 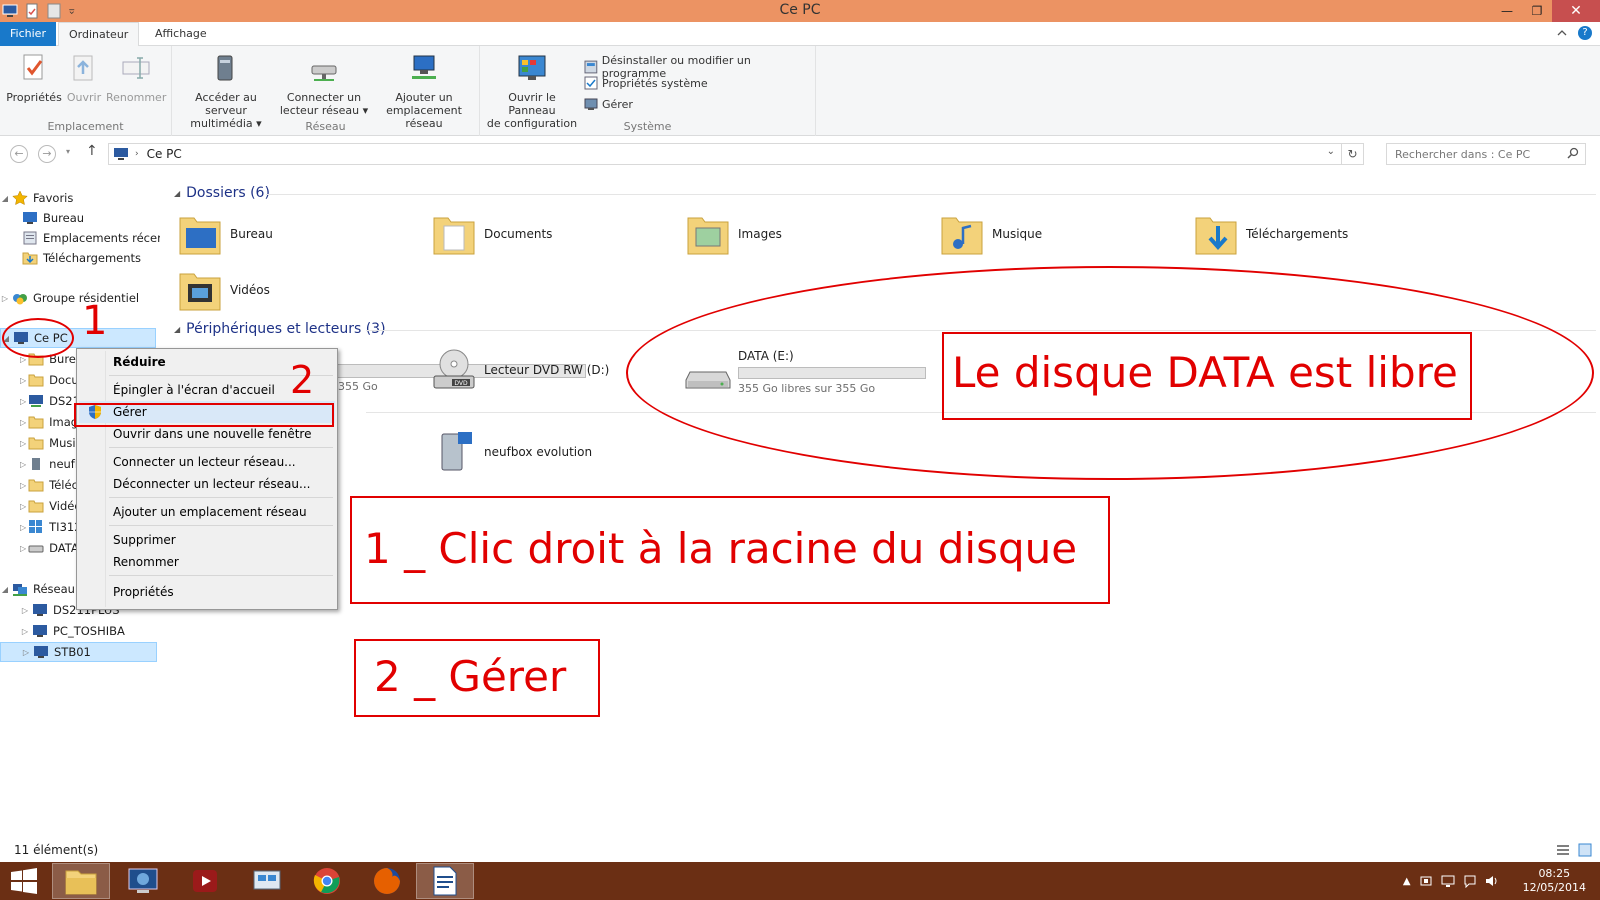 What do you see at coordinates (80, 258) in the screenshot?
I see `nav-downloads: Téléchargements` at bounding box center [80, 258].